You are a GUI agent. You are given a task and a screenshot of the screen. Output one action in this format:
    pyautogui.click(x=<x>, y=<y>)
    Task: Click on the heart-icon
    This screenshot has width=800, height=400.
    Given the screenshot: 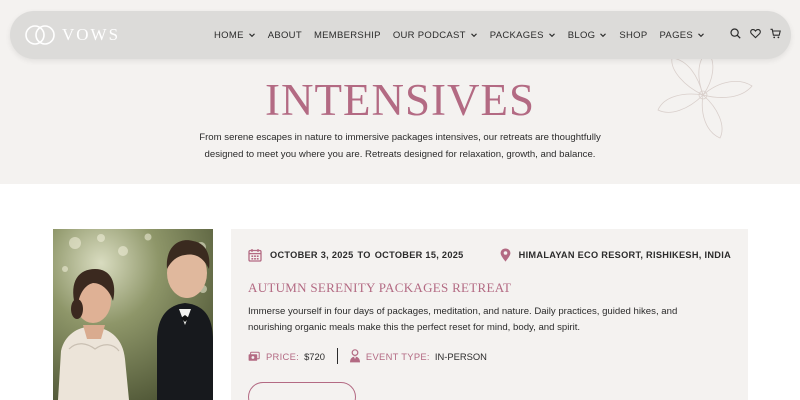 What is the action you would take?
    pyautogui.click(x=755, y=32)
    